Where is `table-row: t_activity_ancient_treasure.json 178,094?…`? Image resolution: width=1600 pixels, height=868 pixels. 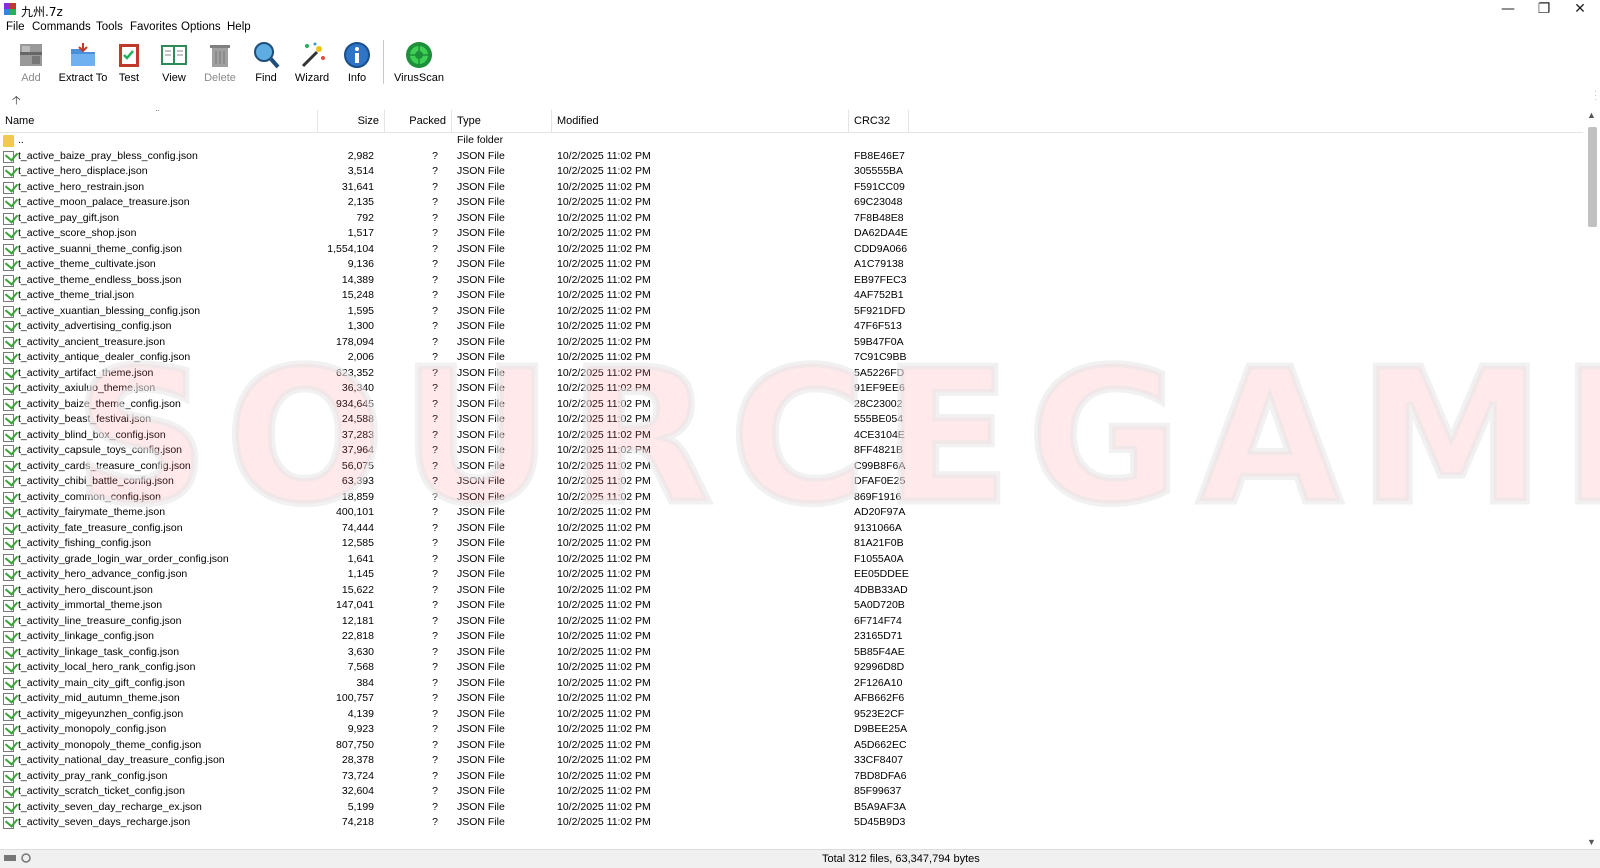
table-row: t_activity_ancient_treasure.json 178,094?… is located at coordinates (791, 343).